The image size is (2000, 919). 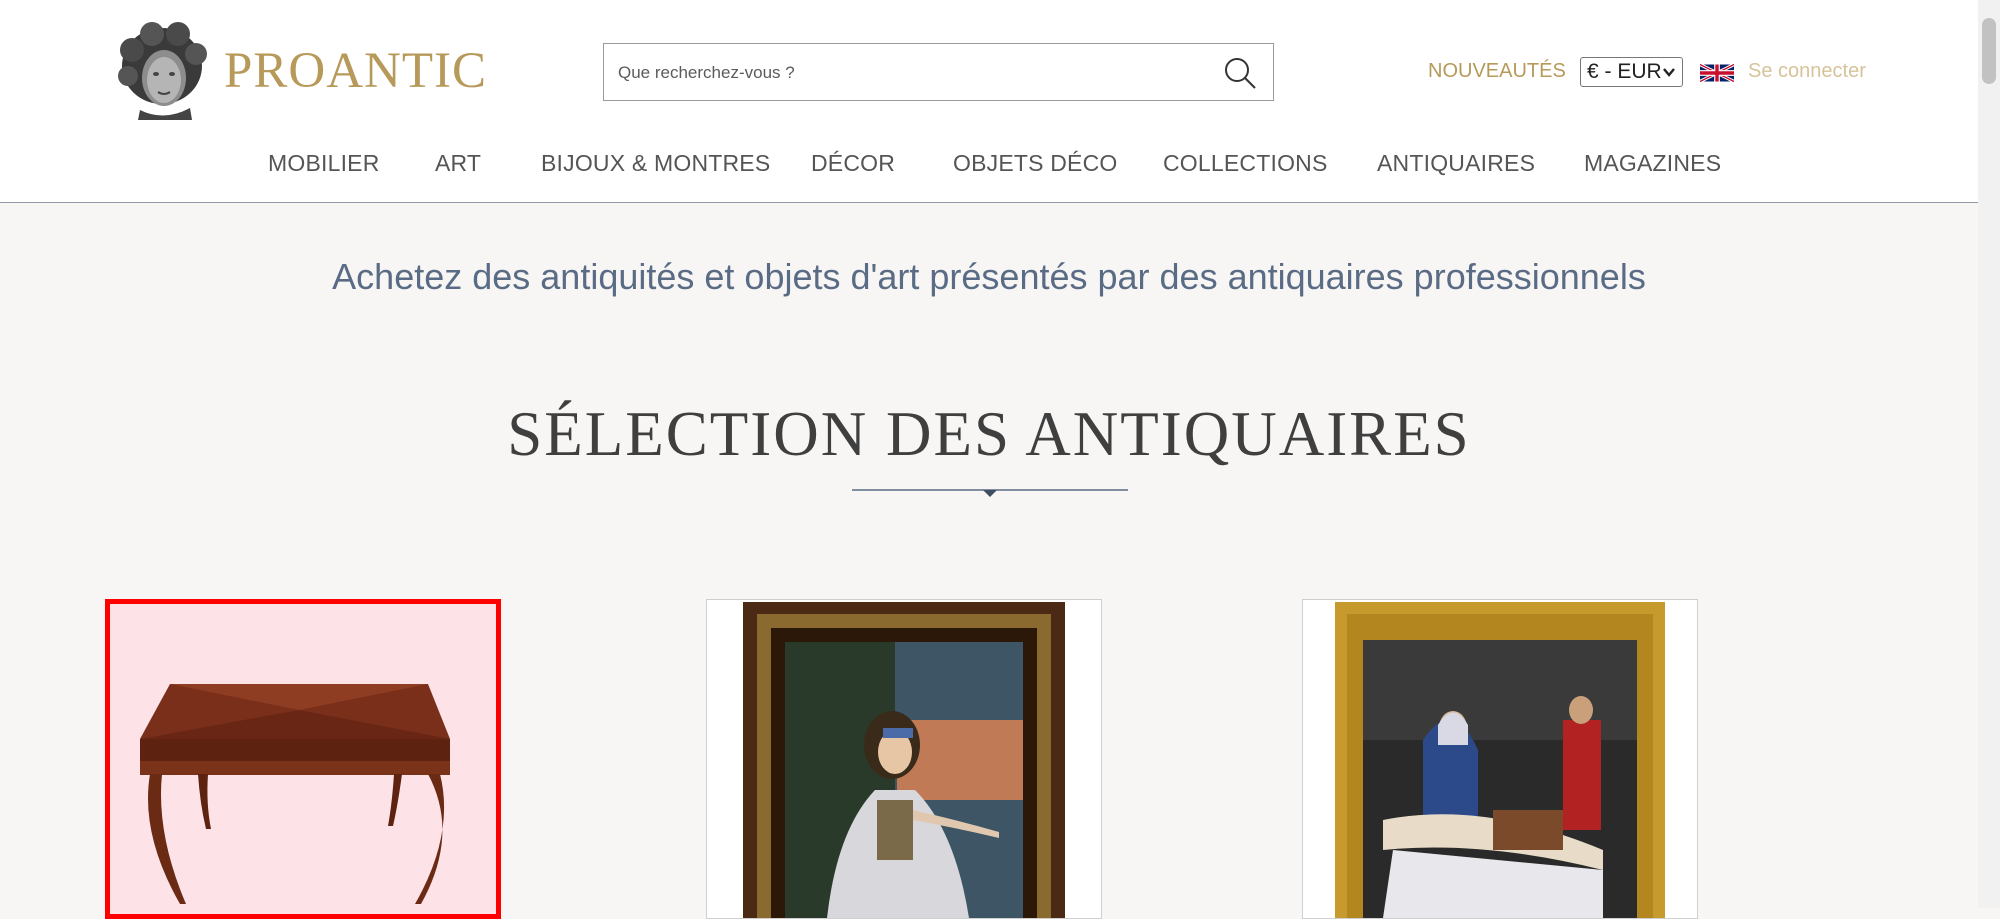 I want to click on nav-item-art: ART, so click(x=458, y=163).